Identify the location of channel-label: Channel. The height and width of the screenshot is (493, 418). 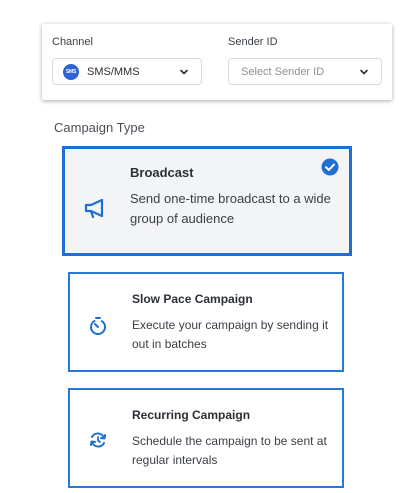
(72, 42).